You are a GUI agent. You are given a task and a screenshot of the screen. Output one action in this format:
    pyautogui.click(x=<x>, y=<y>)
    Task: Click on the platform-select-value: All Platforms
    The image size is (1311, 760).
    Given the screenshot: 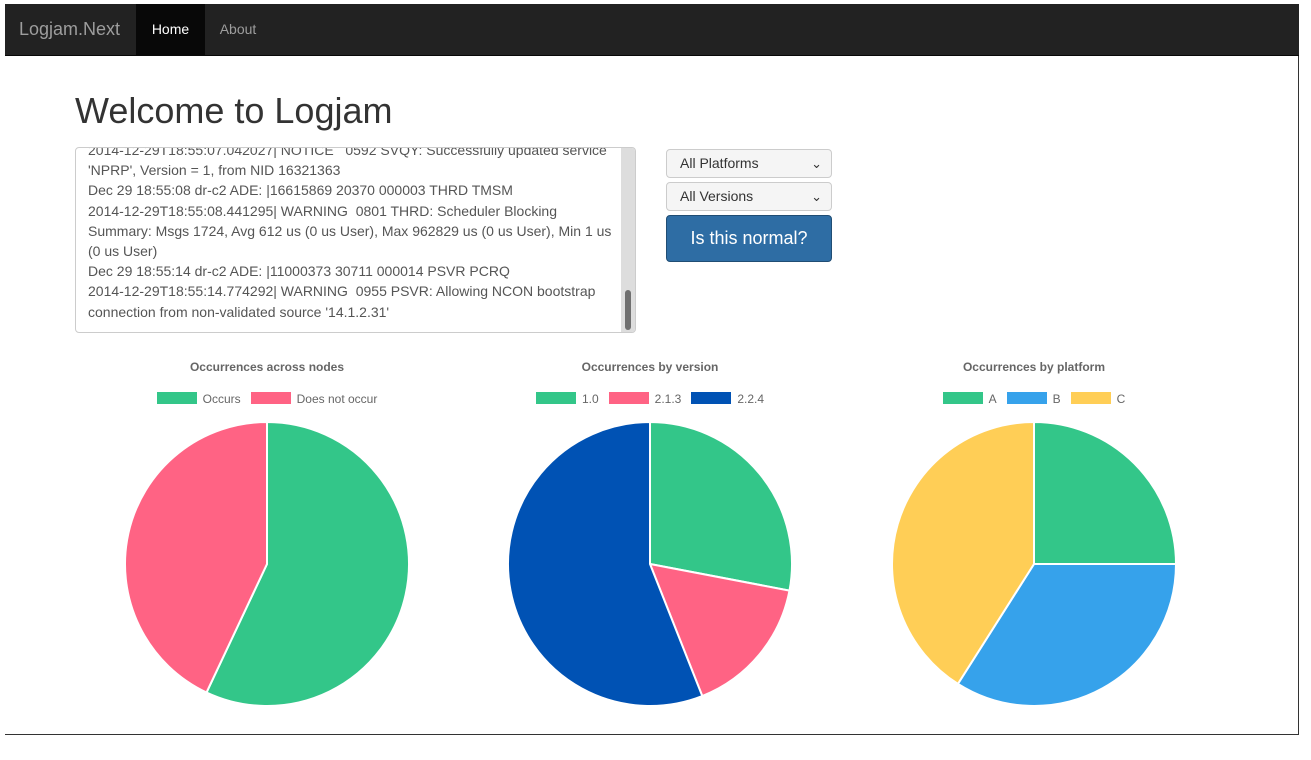 What is the action you would take?
    pyautogui.click(x=719, y=163)
    